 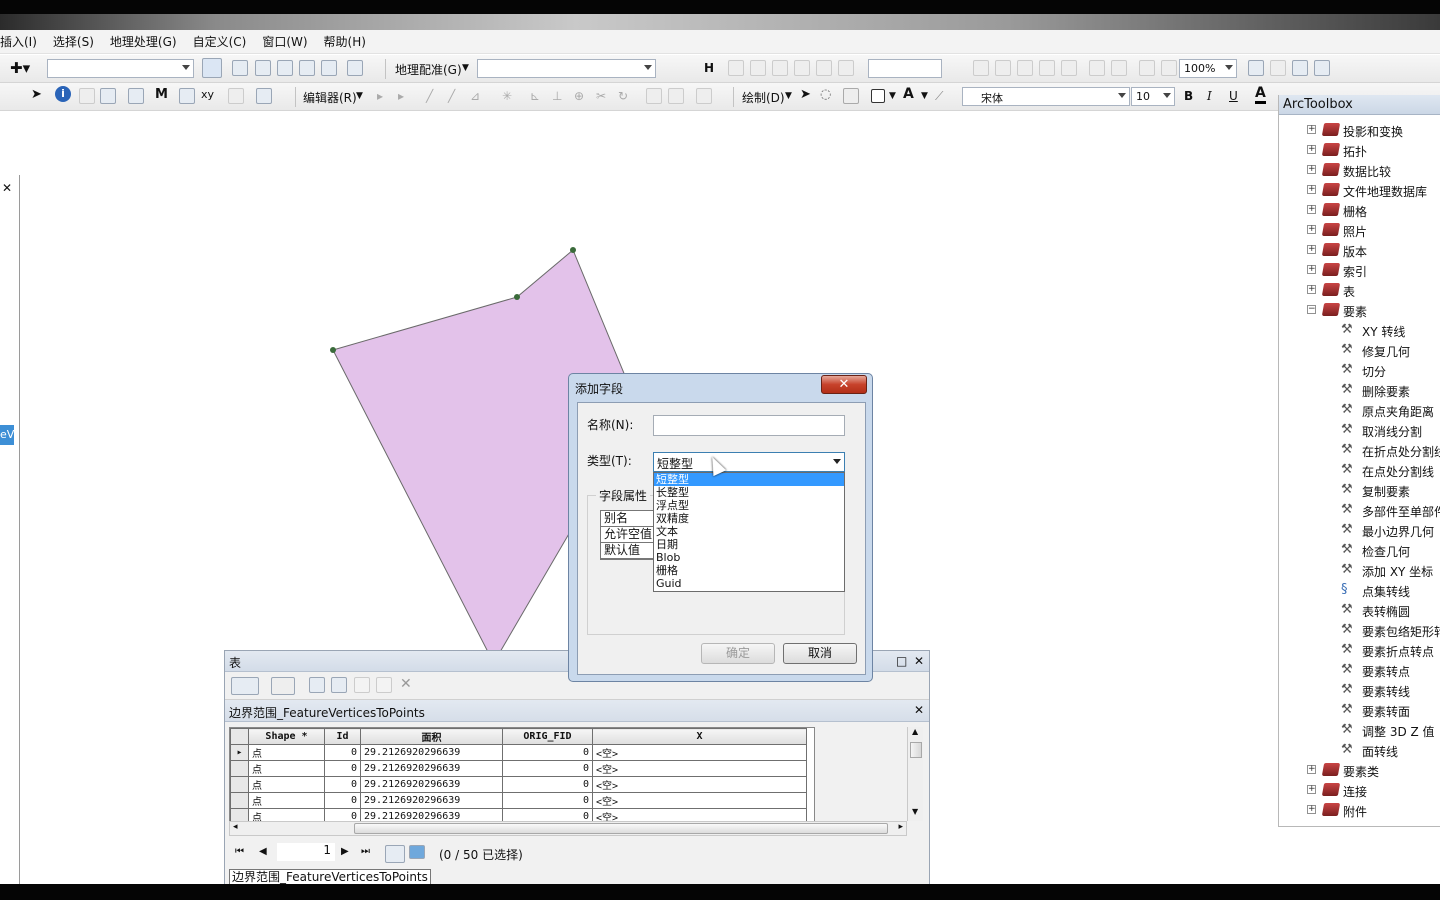 What do you see at coordinates (905, 68) in the screenshot?
I see `scale-input` at bounding box center [905, 68].